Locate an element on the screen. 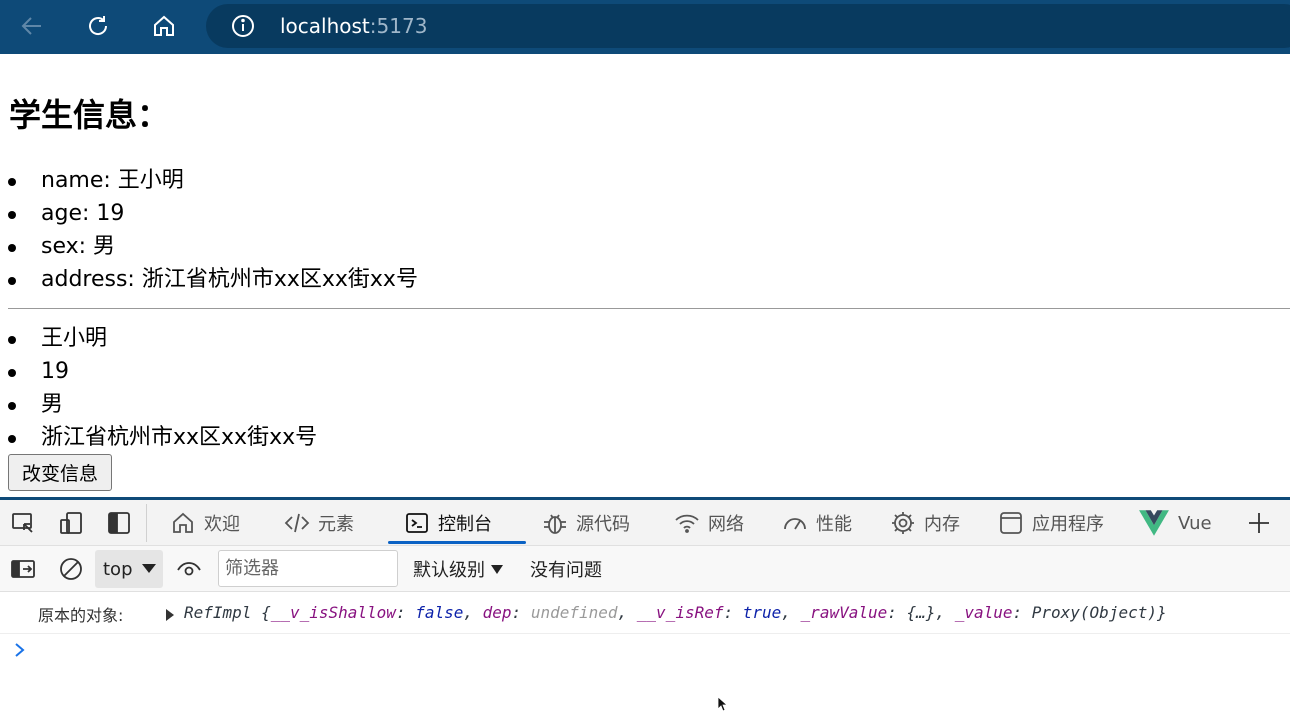 Image resolution: width=1290 pixels, height=711 pixels. tab-elements: 元素 is located at coordinates (319, 523).